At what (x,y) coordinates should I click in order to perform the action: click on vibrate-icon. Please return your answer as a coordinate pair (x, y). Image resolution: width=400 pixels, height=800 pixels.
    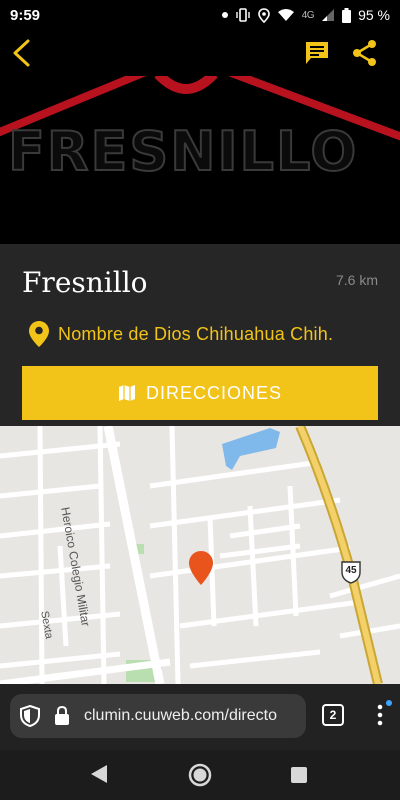
    Looking at the image, I should click on (243, 15).